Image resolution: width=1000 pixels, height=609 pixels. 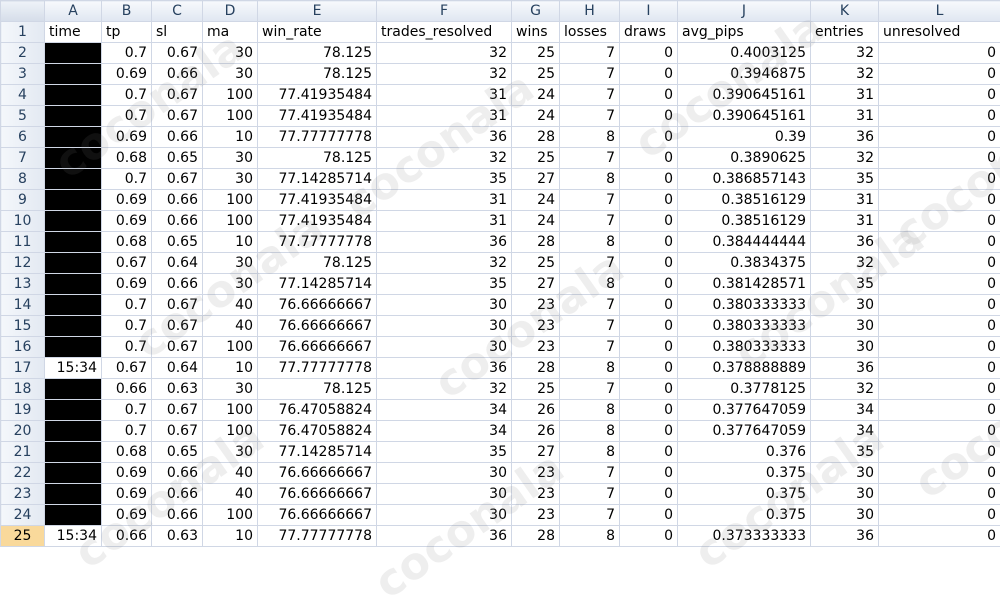 I want to click on cell-win-rate: 77.14285714, so click(x=317, y=284).